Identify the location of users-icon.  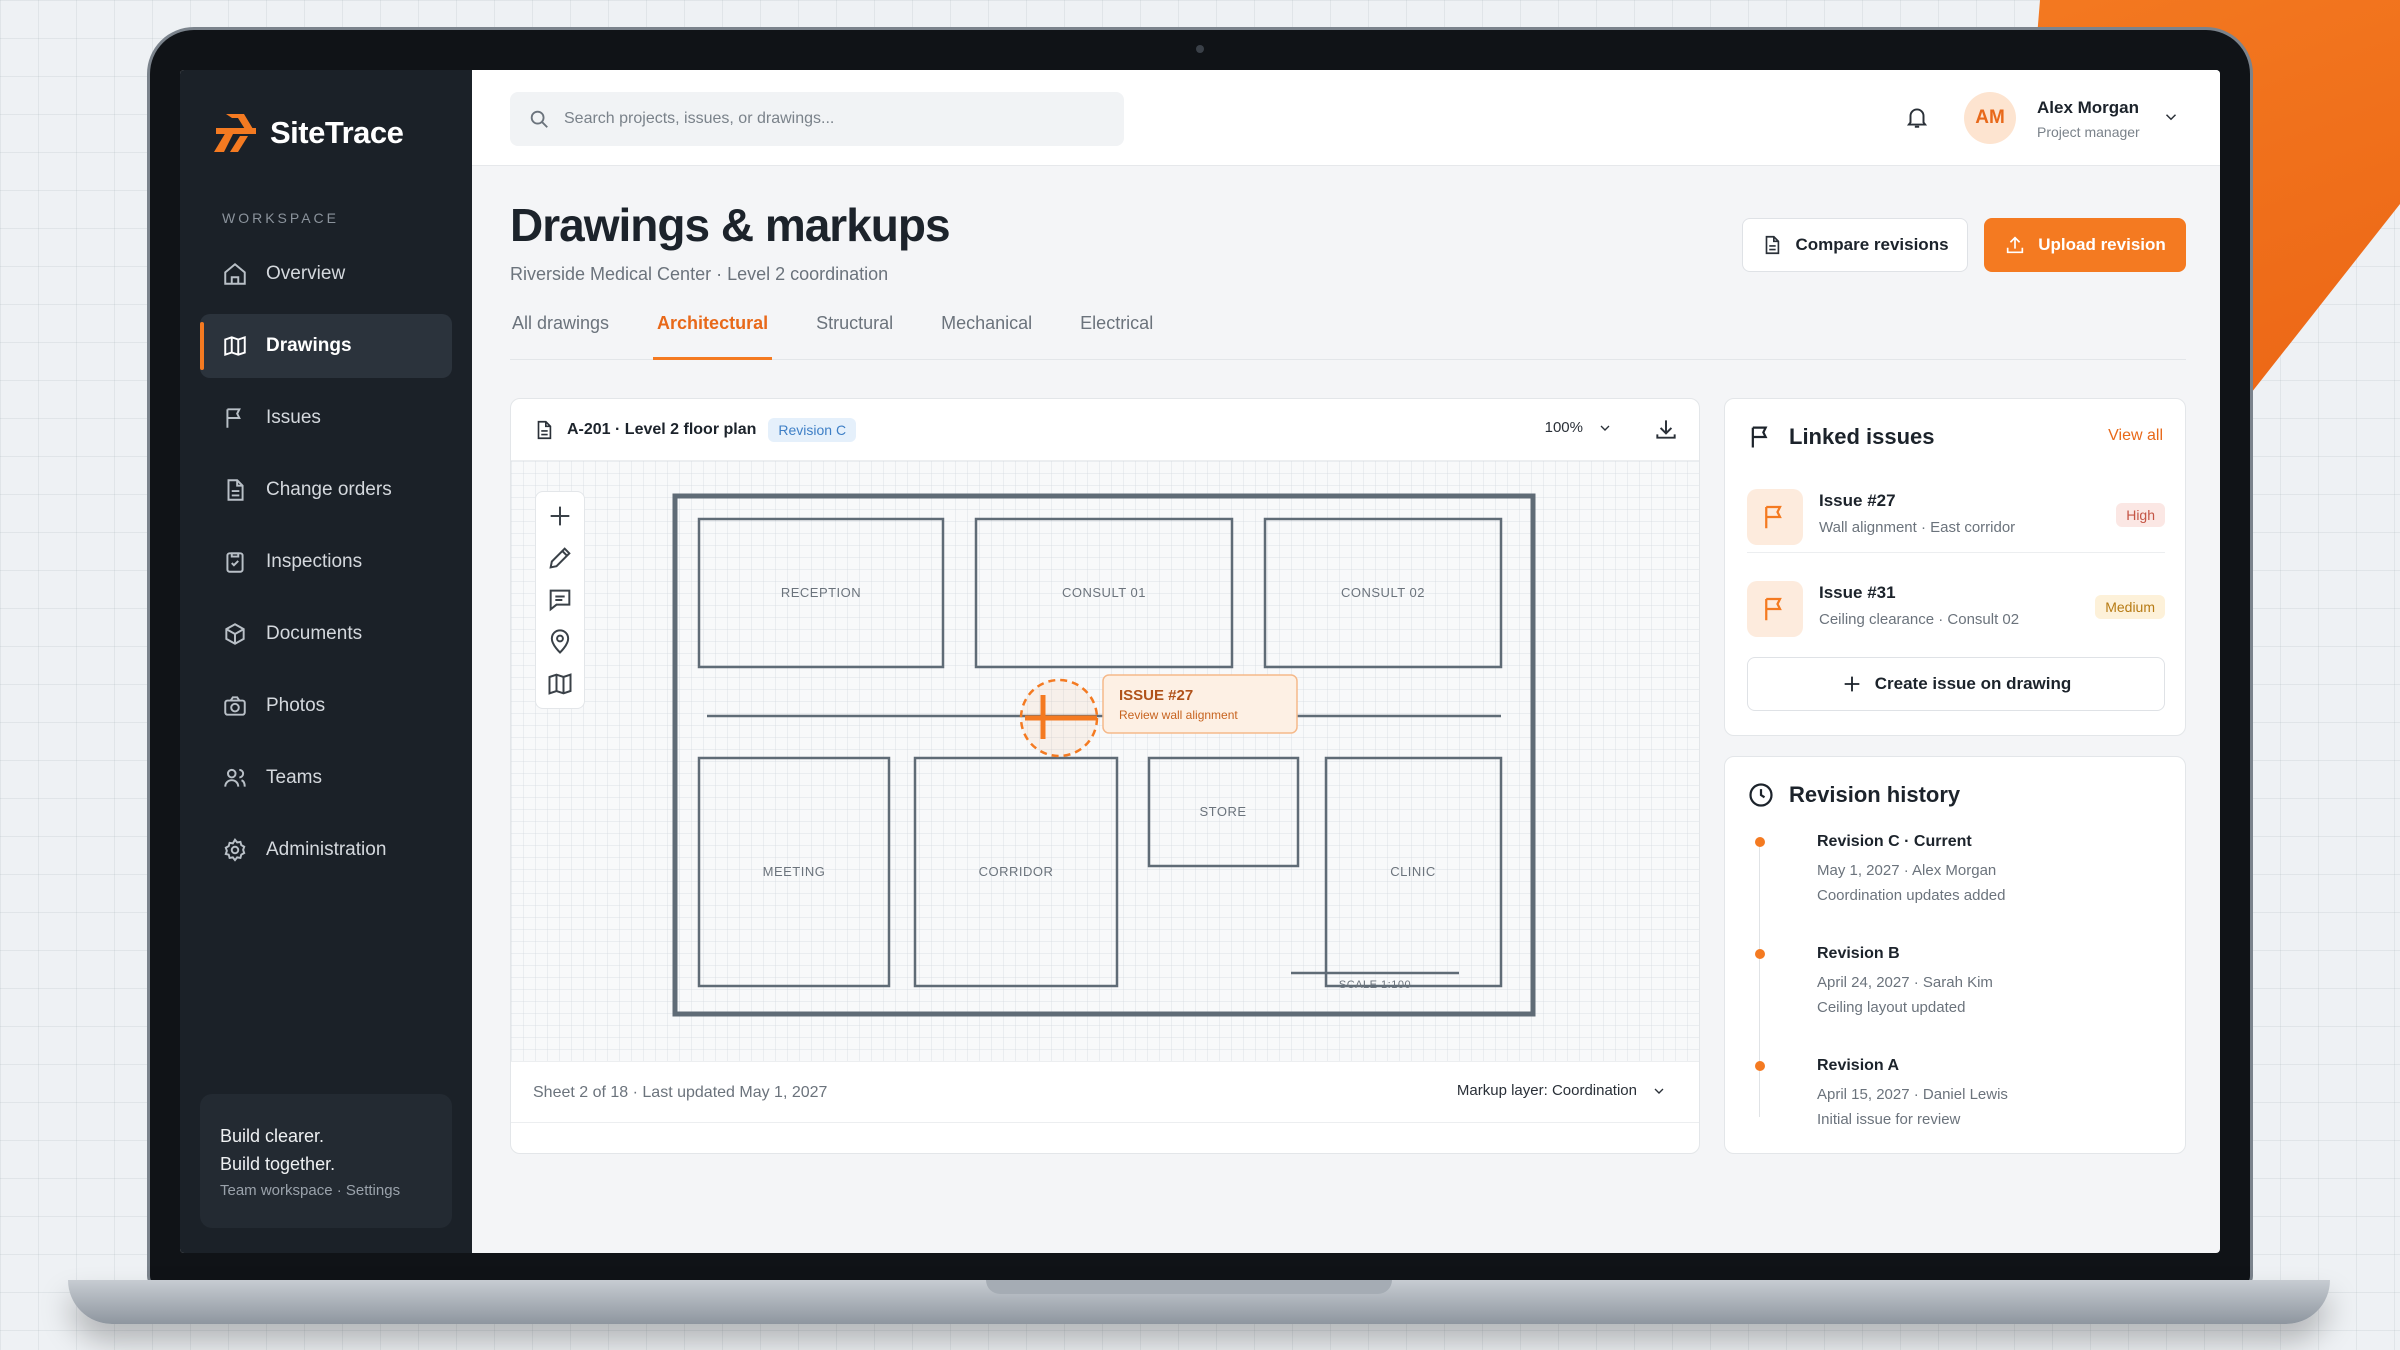
(235, 777).